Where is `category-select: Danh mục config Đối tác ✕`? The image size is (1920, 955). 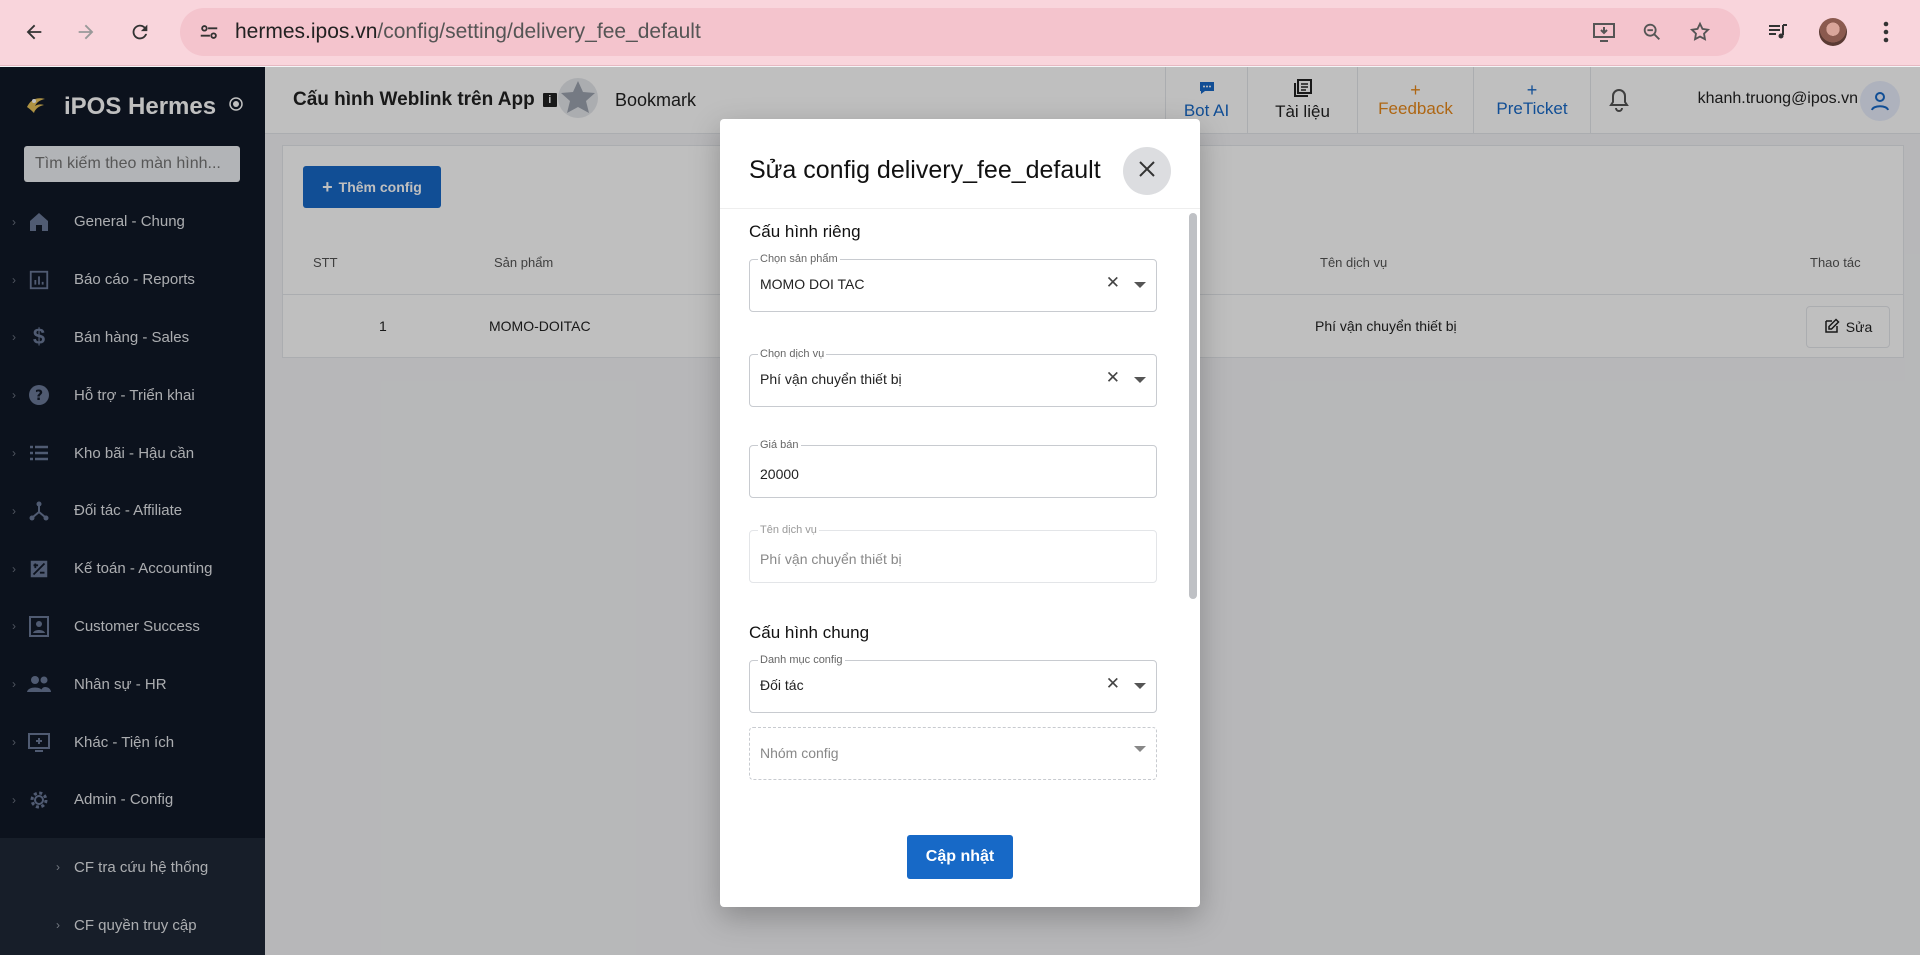 category-select: Danh mục config Đối tác ✕ is located at coordinates (953, 683).